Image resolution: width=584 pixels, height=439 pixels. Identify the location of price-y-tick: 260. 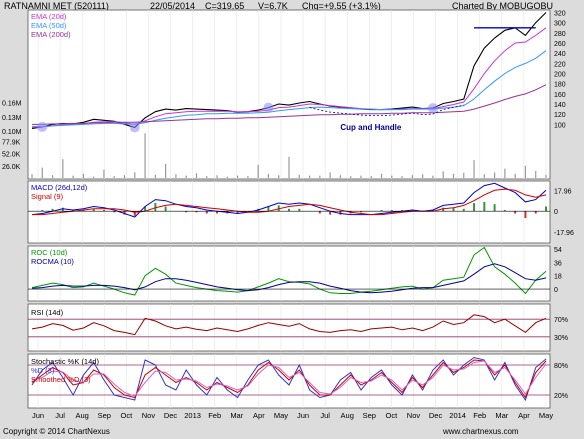
(560, 44).